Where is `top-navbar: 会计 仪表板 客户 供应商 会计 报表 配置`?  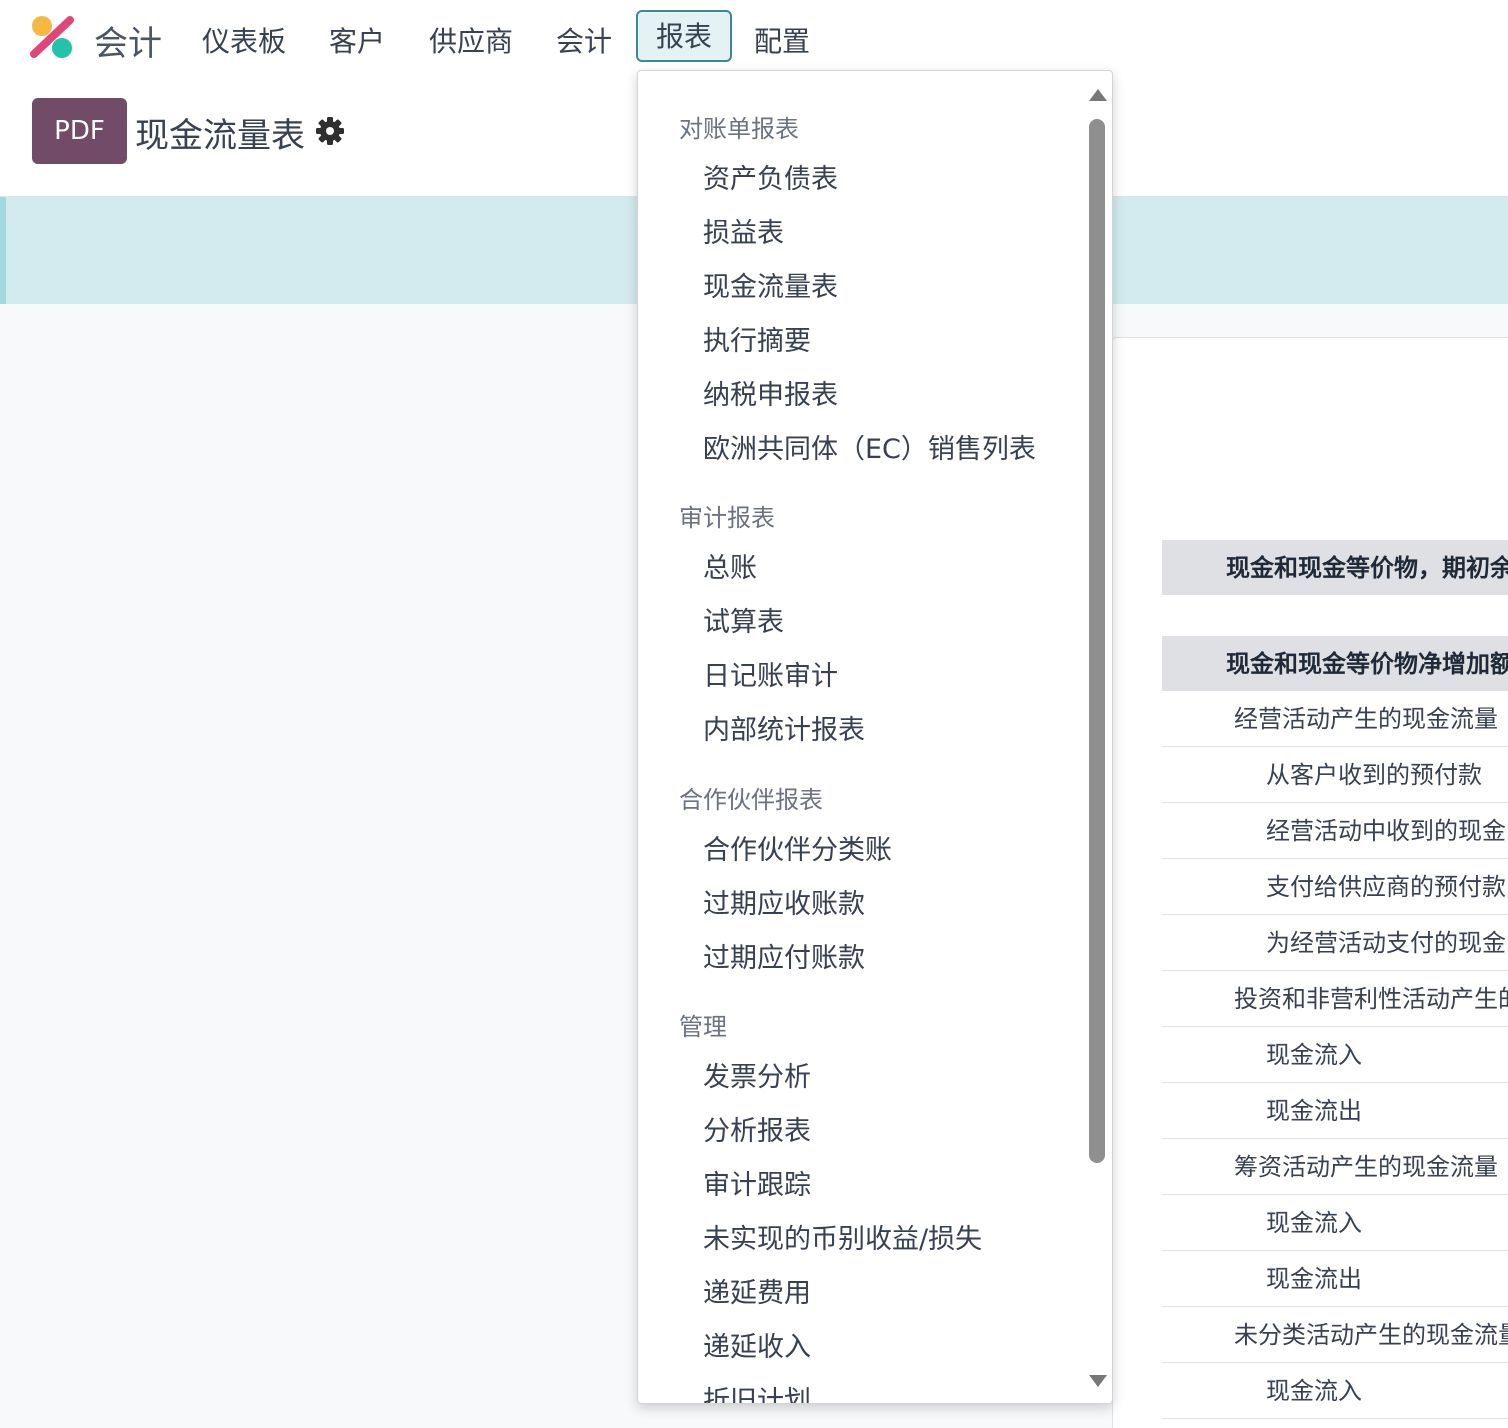
top-navbar: 会计 仪表板 客户 供应商 会计 报表 配置 is located at coordinates (754, 38).